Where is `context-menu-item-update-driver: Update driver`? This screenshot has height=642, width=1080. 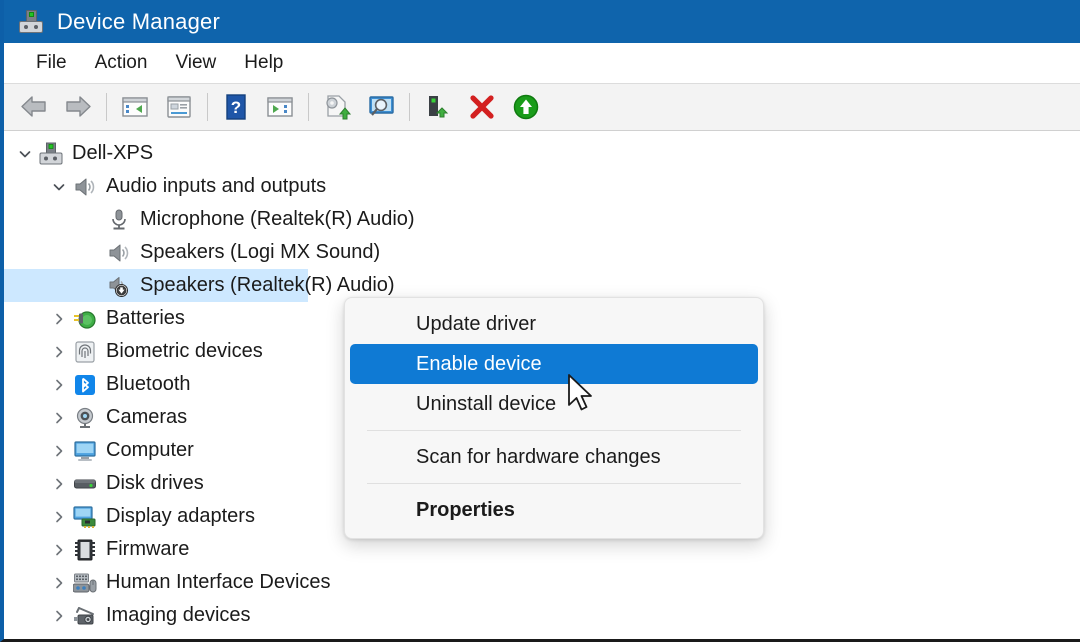
context-menu-item-update-driver: Update driver is located at coordinates (554, 324).